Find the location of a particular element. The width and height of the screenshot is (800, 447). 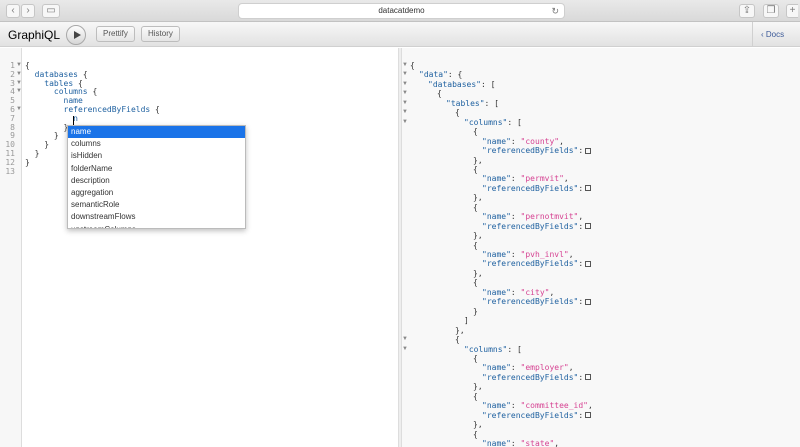

address-bar: datacatdemo ↻ is located at coordinates (401, 11).